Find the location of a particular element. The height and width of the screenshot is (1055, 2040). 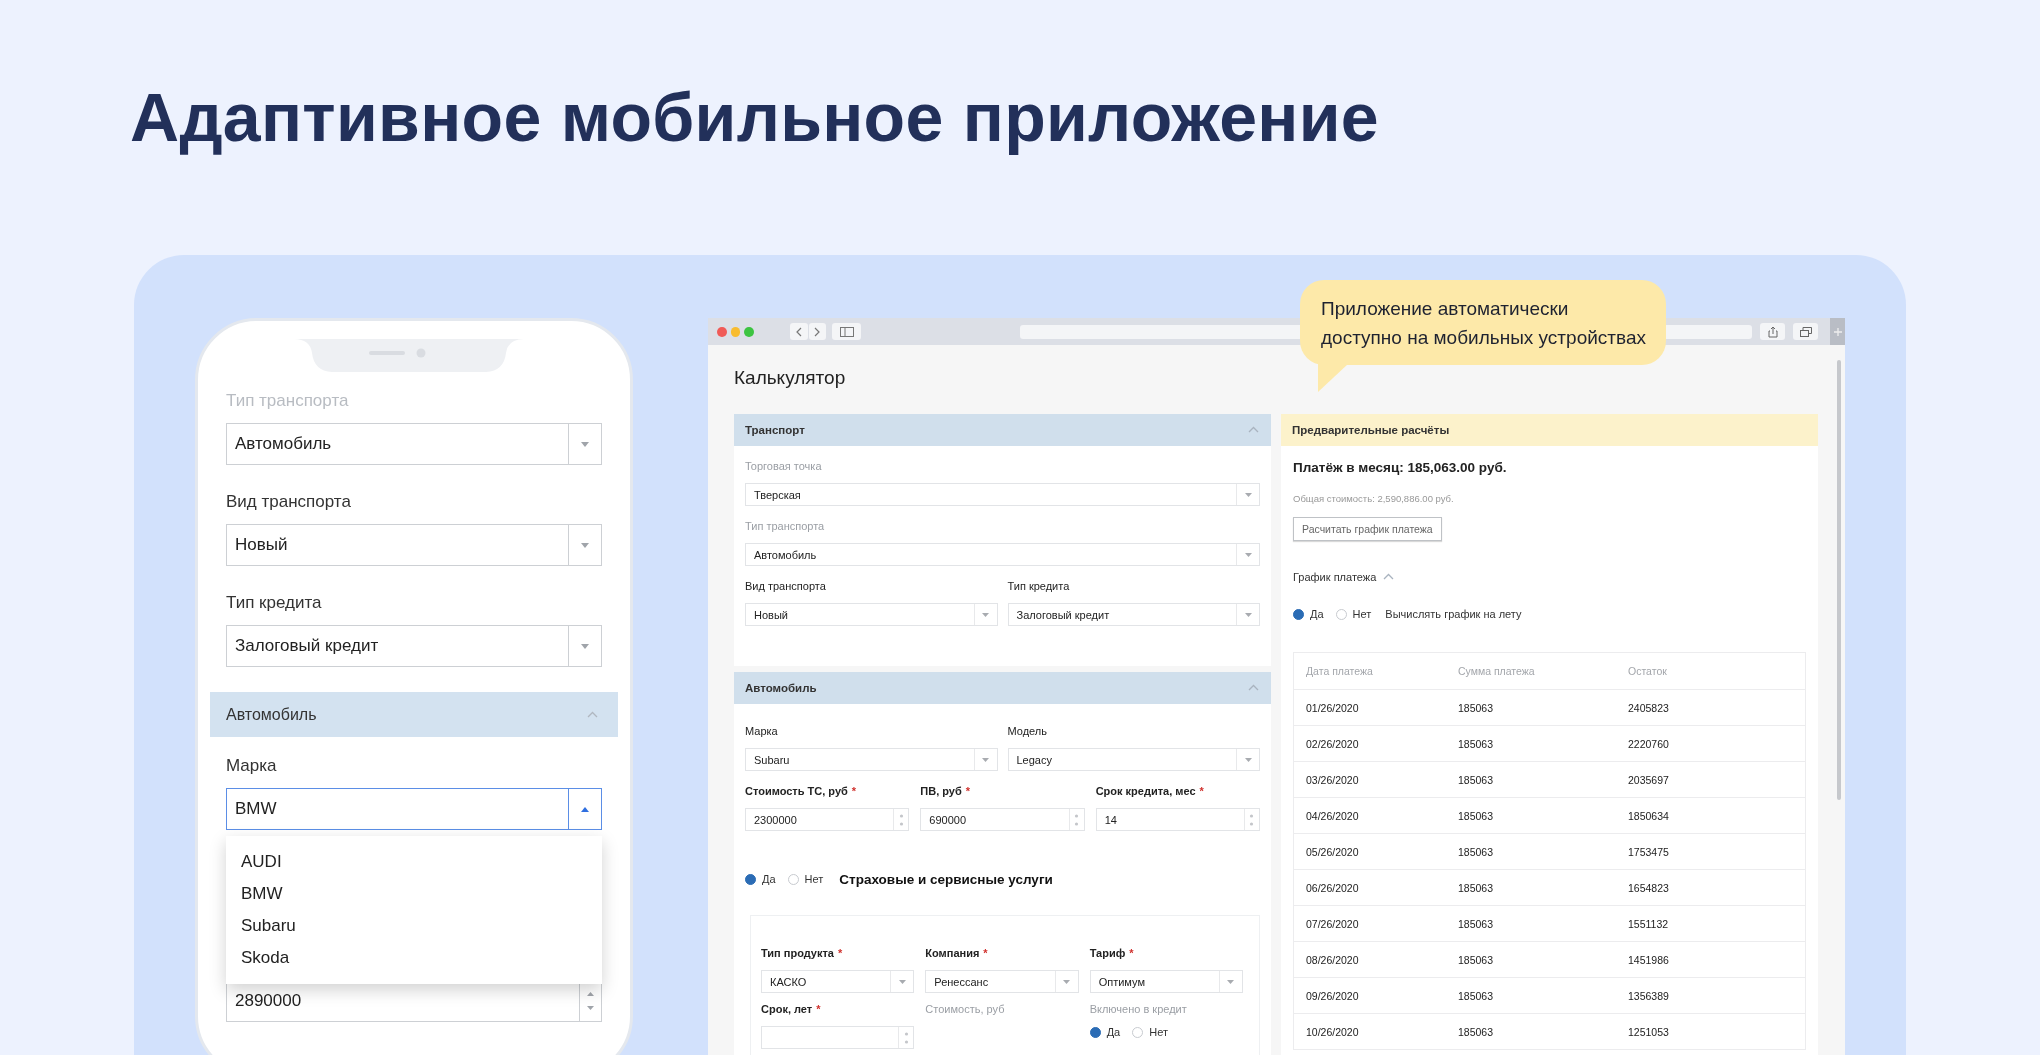

field-label: Срок, лет * is located at coordinates (791, 1009).